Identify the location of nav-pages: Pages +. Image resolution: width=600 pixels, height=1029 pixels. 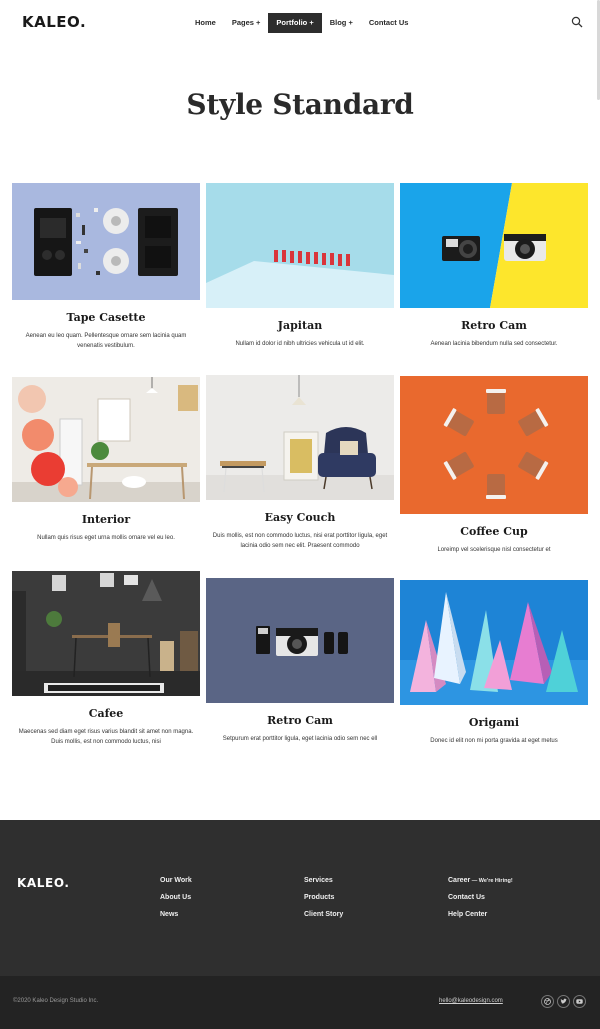
(246, 23).